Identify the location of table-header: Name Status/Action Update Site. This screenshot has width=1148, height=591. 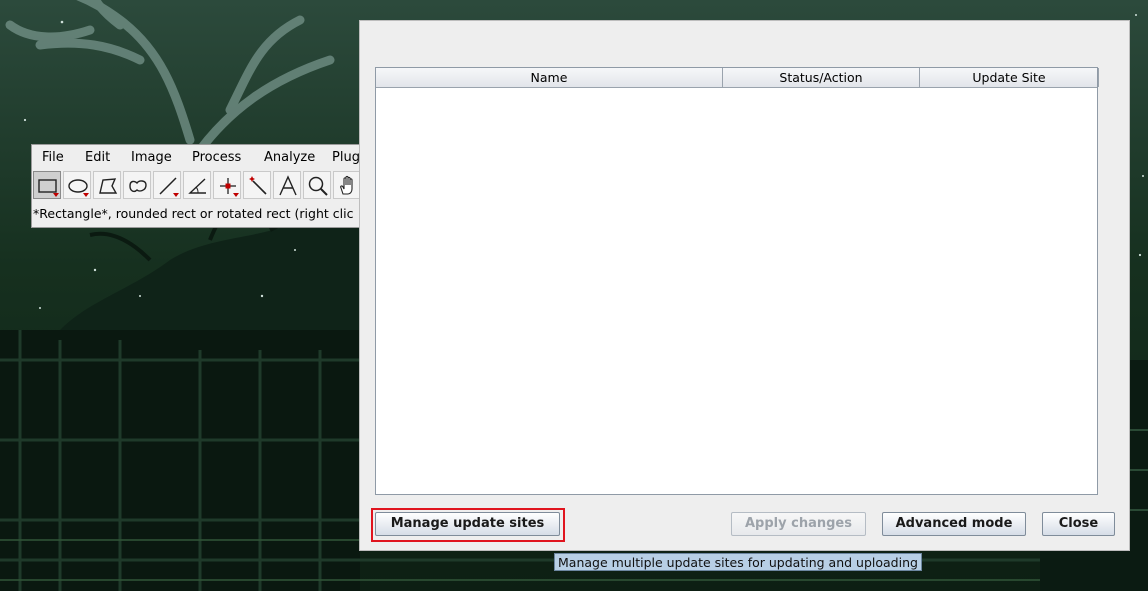
(737, 78).